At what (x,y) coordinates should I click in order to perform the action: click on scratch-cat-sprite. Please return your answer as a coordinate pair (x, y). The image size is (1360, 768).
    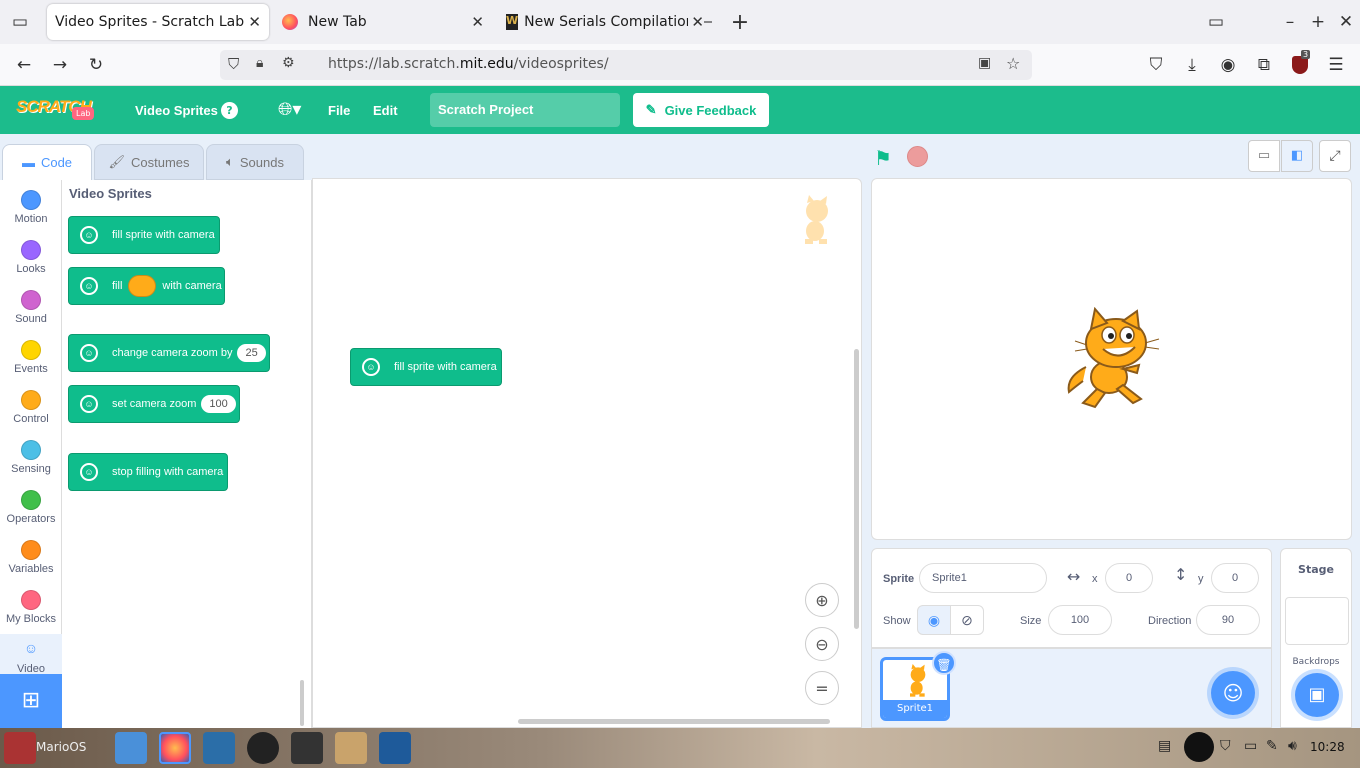
    Looking at the image, I should click on (1111, 358).